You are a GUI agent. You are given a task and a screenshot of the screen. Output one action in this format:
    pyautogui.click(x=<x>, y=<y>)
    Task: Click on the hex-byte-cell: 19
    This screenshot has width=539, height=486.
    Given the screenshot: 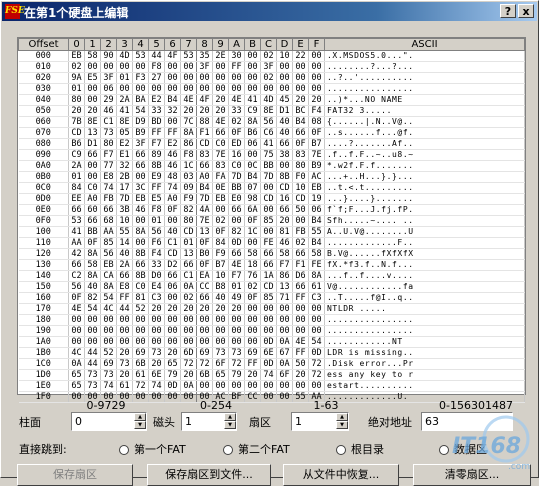 What is the action you would take?
    pyautogui.click(x=316, y=199)
    